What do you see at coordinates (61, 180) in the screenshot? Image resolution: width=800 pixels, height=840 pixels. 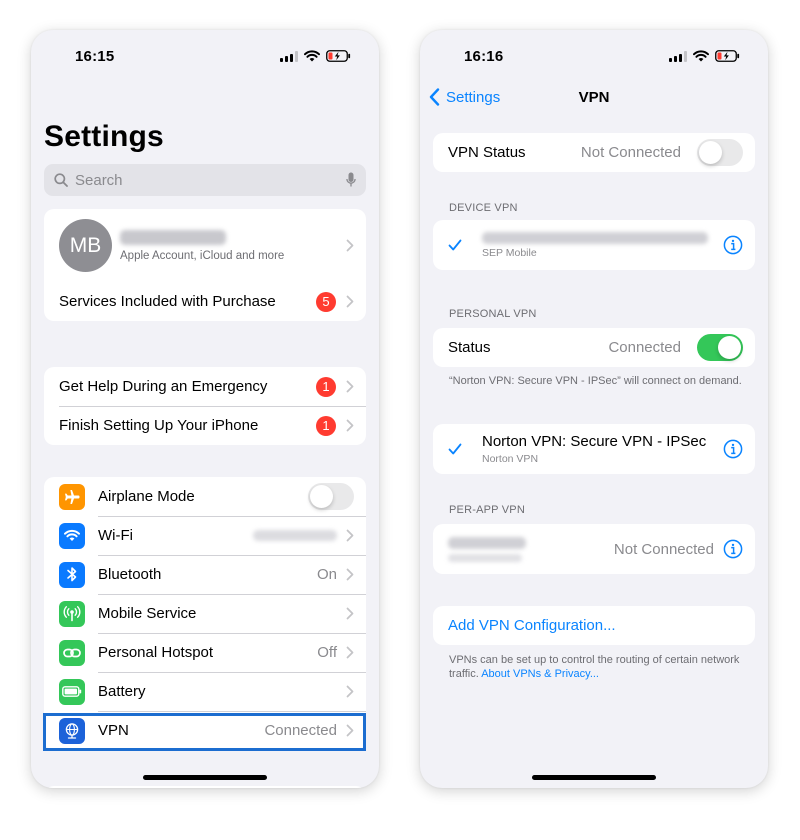 I see `search-icon` at bounding box center [61, 180].